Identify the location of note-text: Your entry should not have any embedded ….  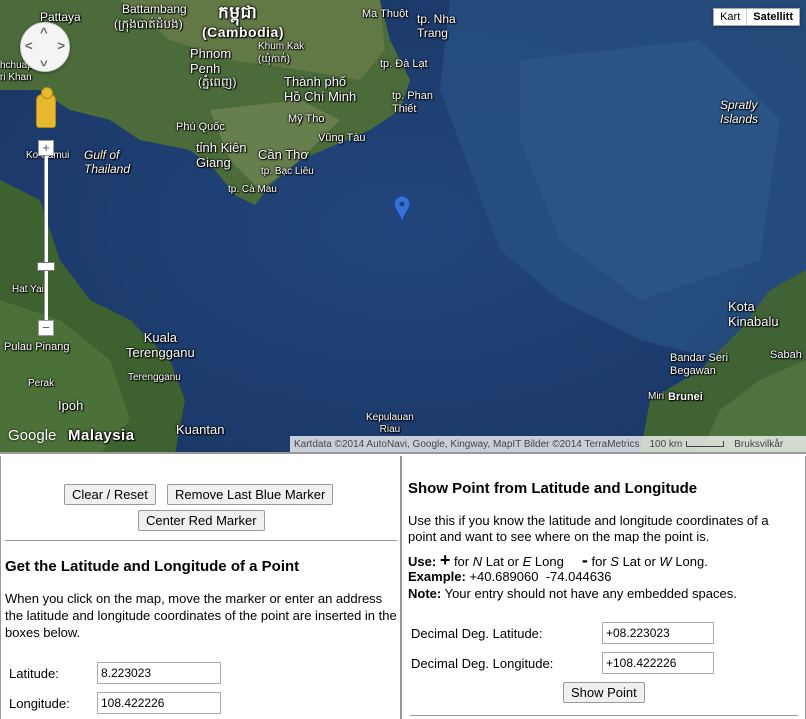
(589, 593).